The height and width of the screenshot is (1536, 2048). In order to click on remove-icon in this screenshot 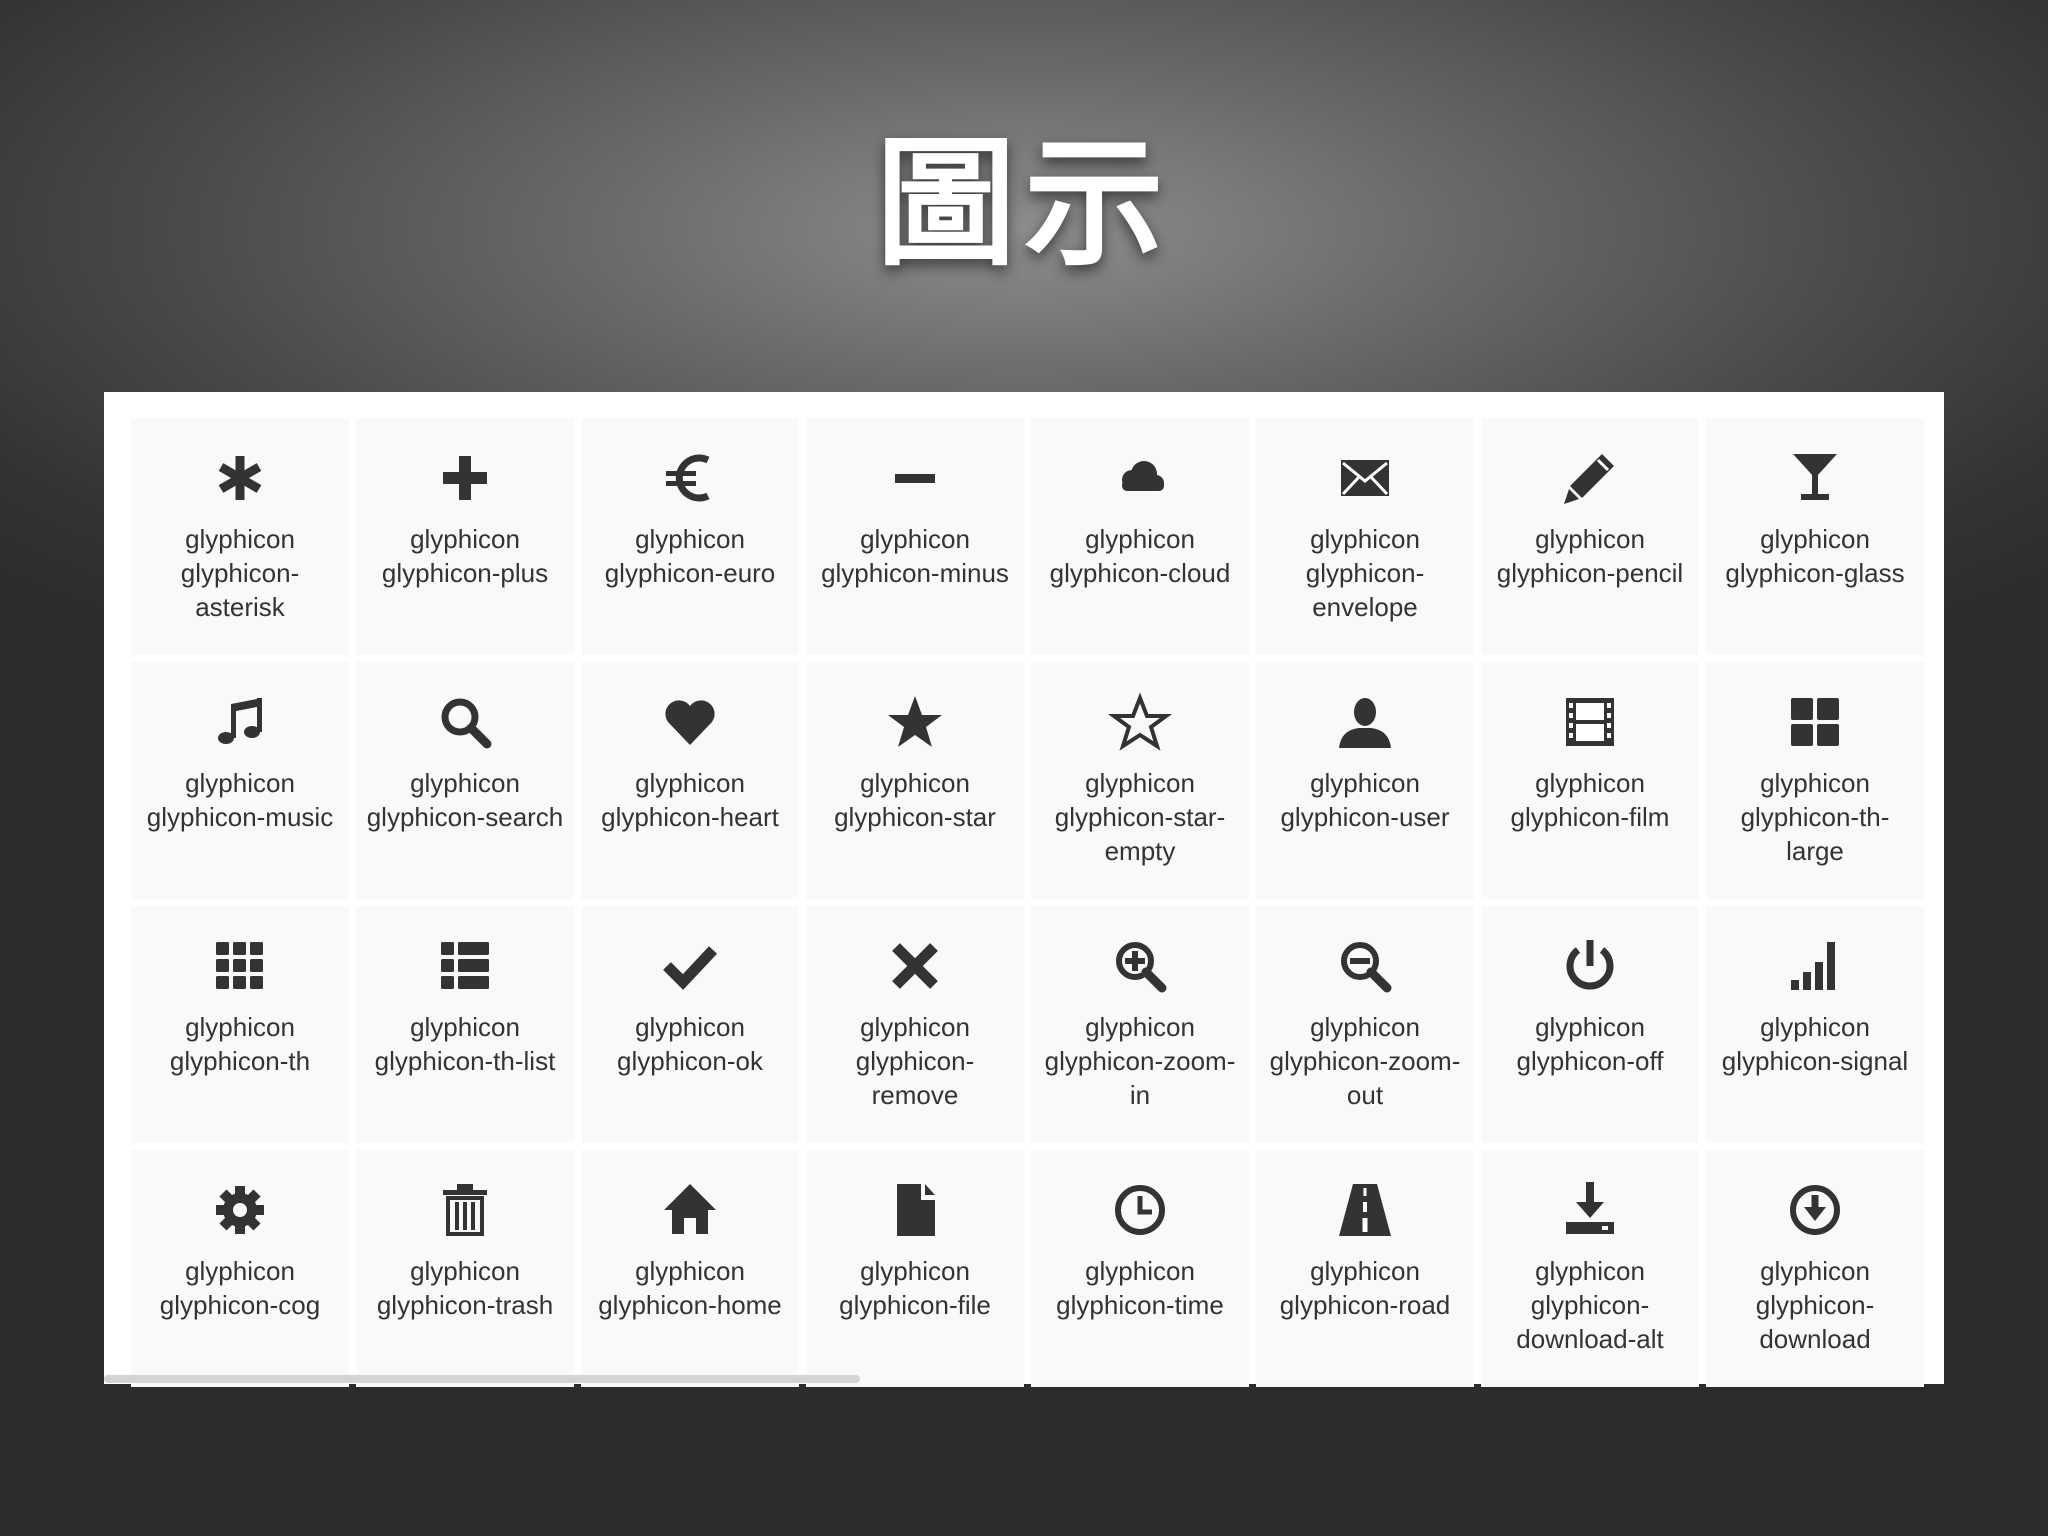, I will do `click(915, 966)`.